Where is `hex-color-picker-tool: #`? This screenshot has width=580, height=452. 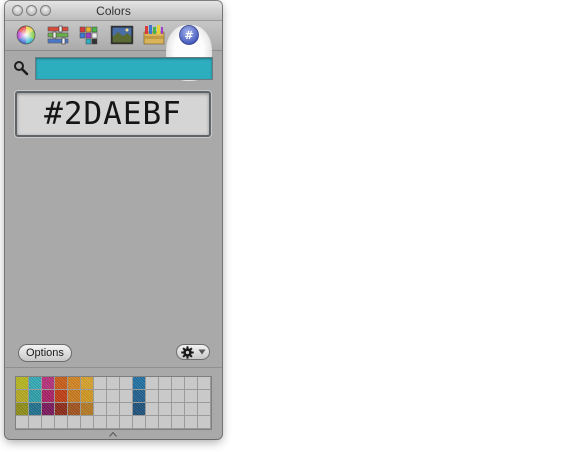 hex-color-picker-tool: # is located at coordinates (189, 35).